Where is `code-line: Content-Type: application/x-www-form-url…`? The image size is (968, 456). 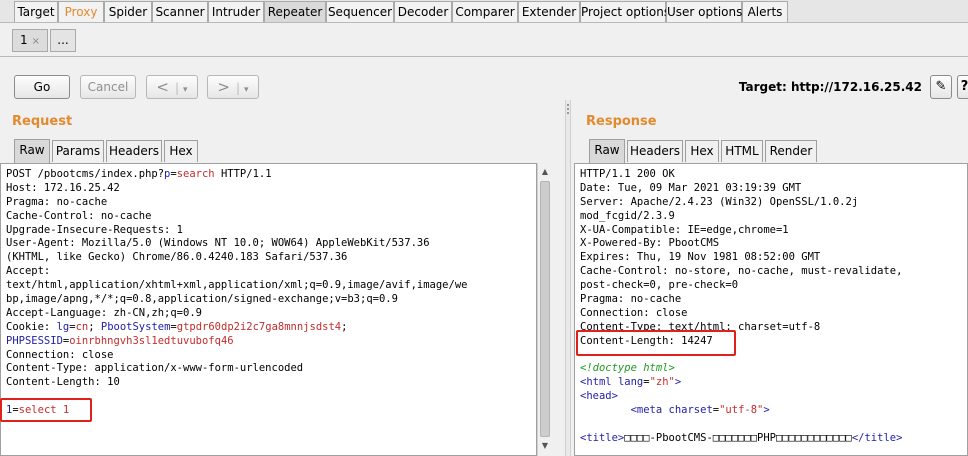 code-line: Content-Type: application/x-www-form-url… is located at coordinates (236, 369).